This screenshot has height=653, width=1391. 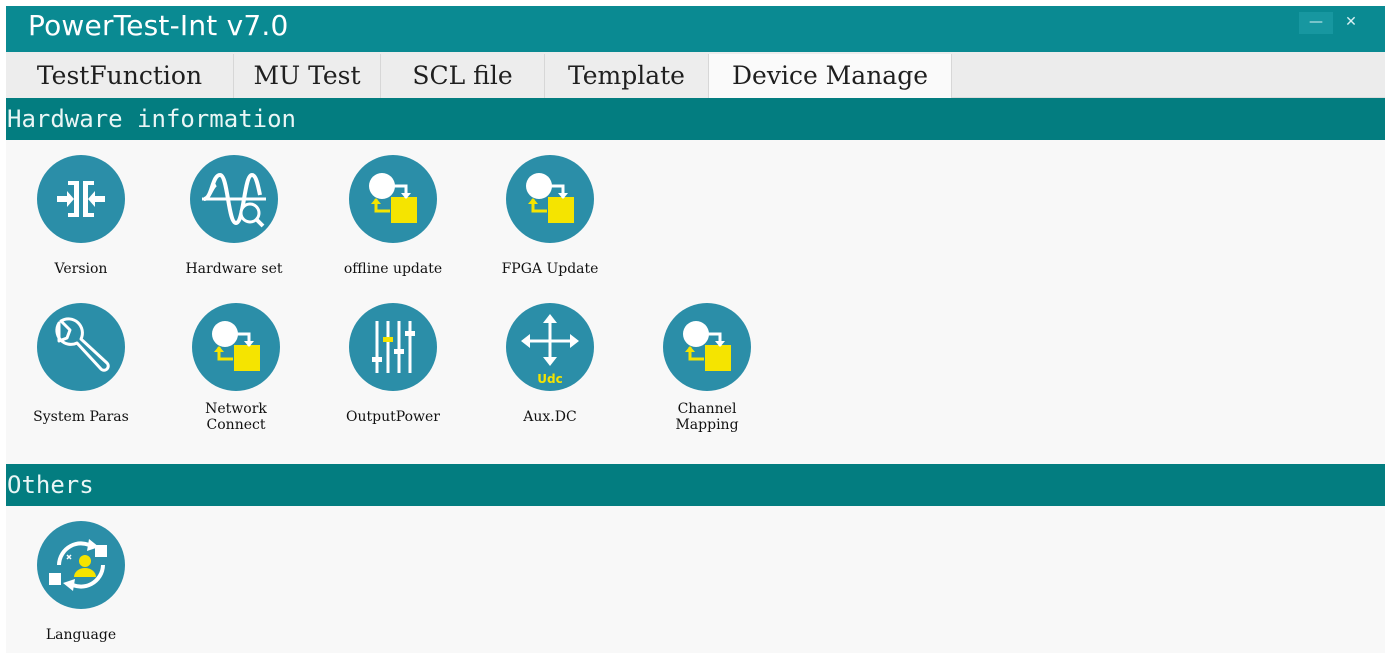 What do you see at coordinates (234, 199) in the screenshot?
I see `hardware-set-icon` at bounding box center [234, 199].